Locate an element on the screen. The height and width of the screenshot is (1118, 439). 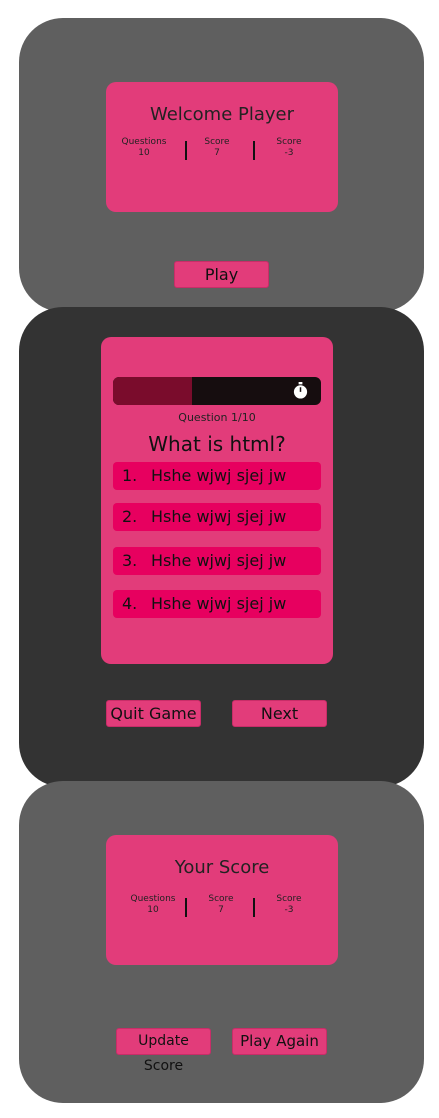
answer-option-1: 1. Hshe wjwj sjej jw is located at coordinates (217, 476).